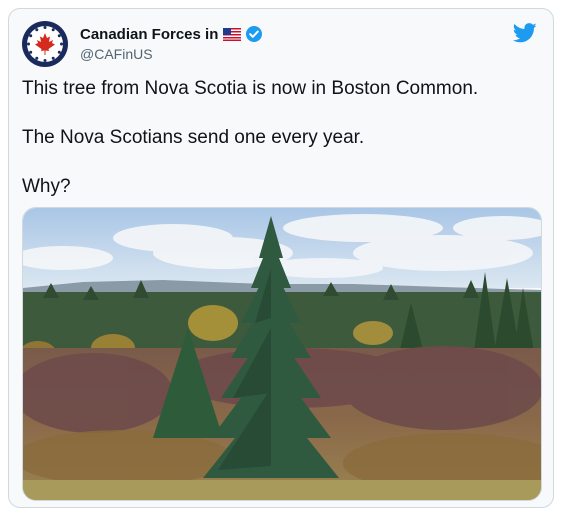 The height and width of the screenshot is (508, 572). What do you see at coordinates (171, 54) in the screenshot?
I see `author-handle: @CAFinUS` at bounding box center [171, 54].